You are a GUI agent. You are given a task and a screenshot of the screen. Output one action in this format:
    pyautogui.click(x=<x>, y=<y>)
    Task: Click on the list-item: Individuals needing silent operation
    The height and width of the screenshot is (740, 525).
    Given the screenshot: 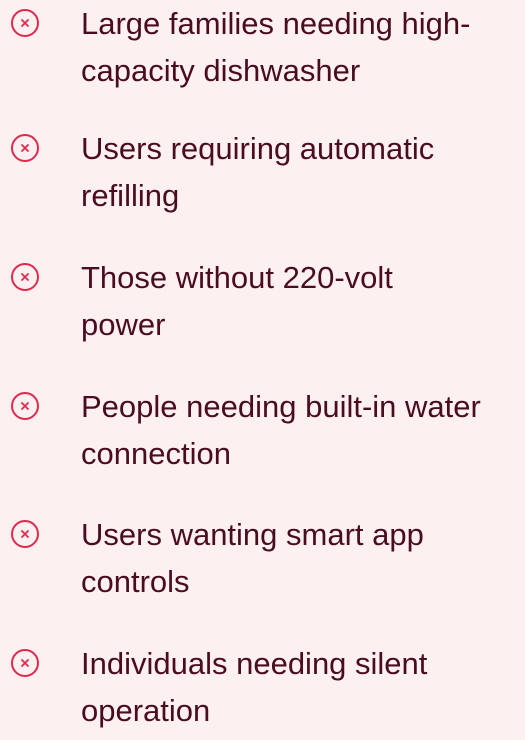 What is the action you would take?
    pyautogui.click(x=262, y=690)
    